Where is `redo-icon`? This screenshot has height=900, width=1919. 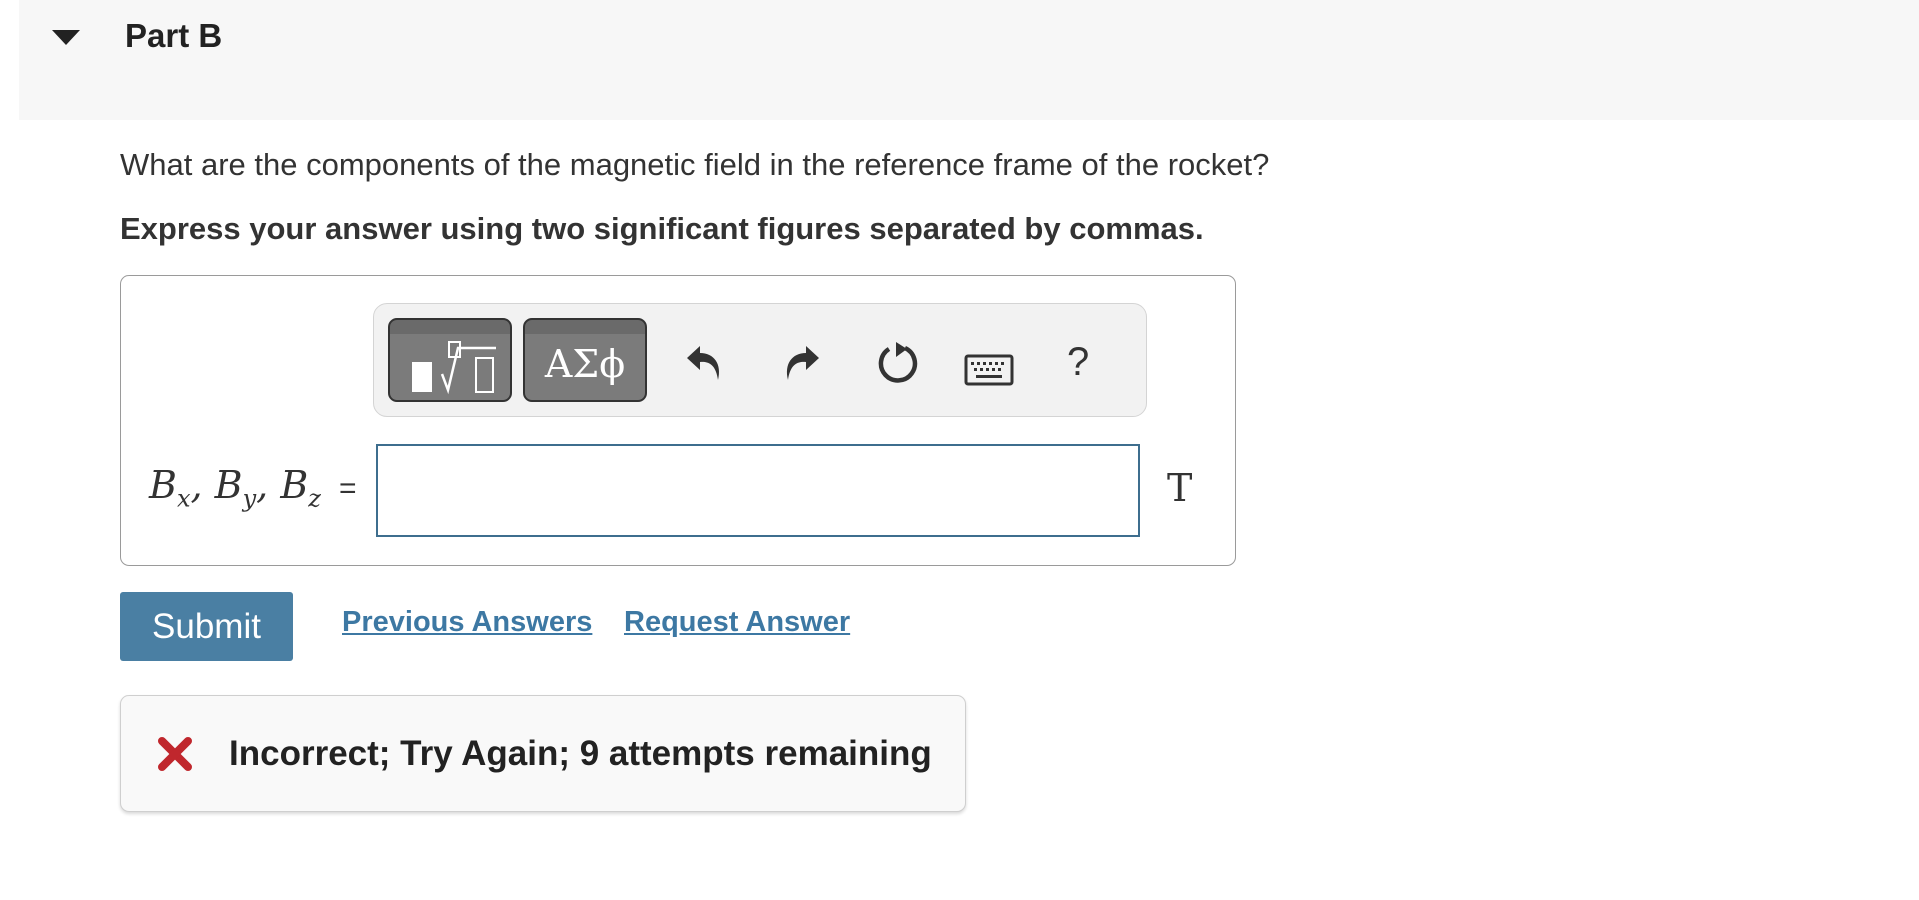
redo-icon is located at coordinates (802, 362).